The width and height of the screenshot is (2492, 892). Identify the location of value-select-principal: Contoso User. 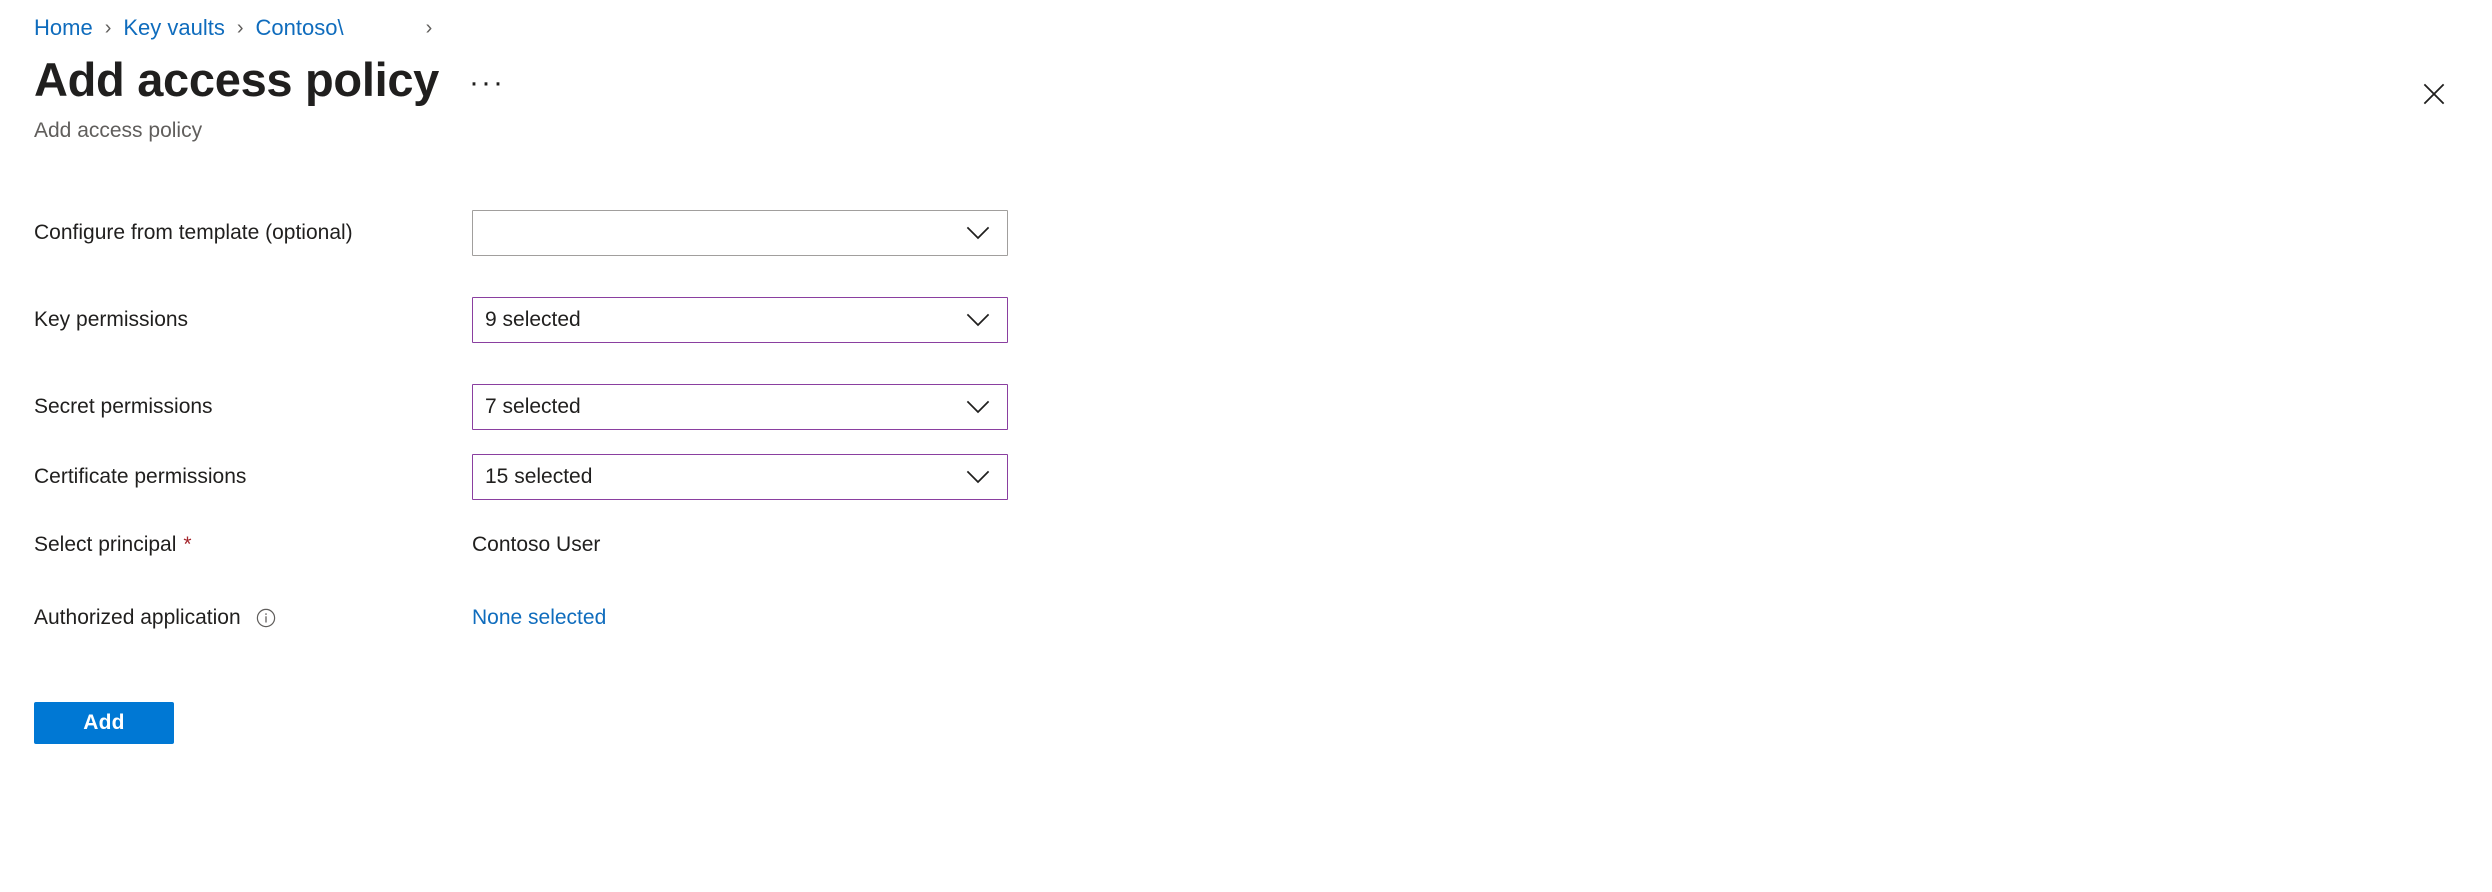
(536, 540).